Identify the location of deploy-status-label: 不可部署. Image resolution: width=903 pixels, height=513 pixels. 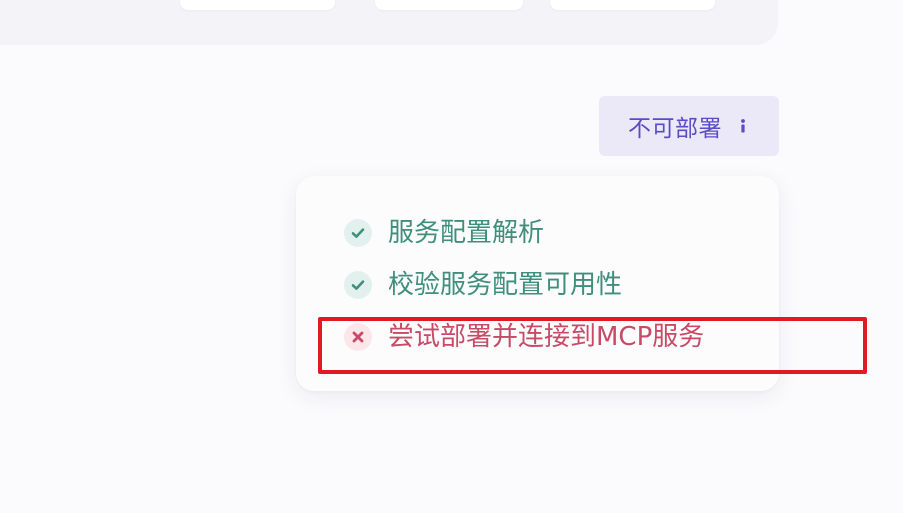
(675, 129).